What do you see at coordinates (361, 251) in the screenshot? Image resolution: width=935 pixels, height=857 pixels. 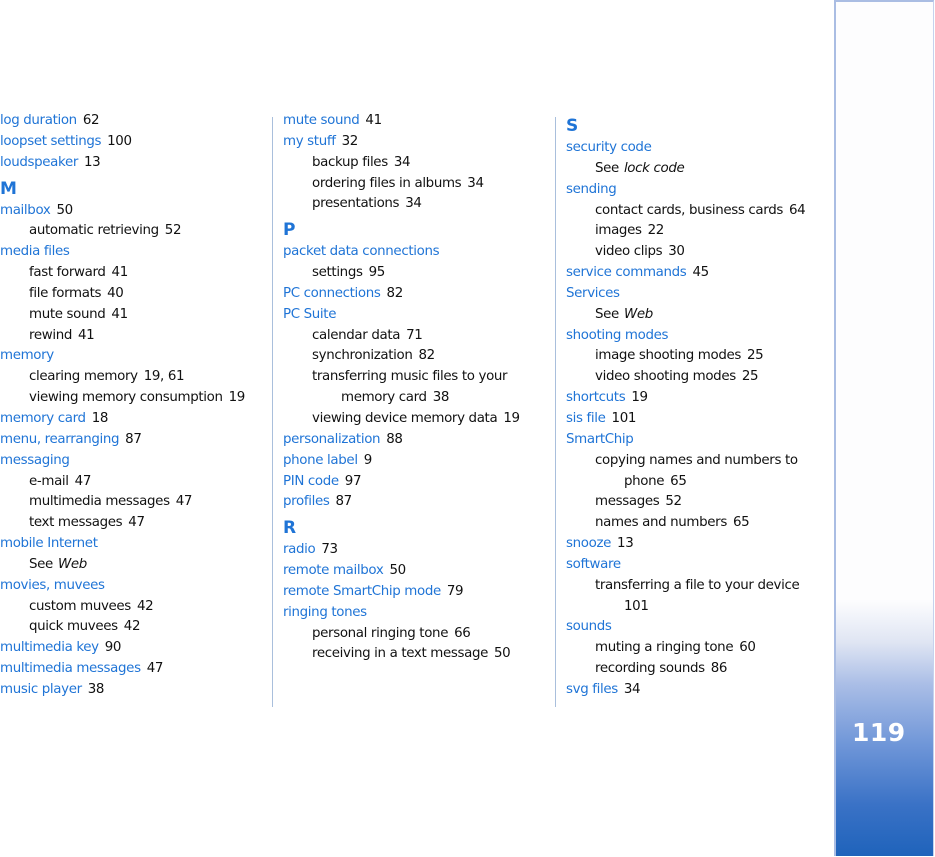 I see `index-term: packet data connections` at bounding box center [361, 251].